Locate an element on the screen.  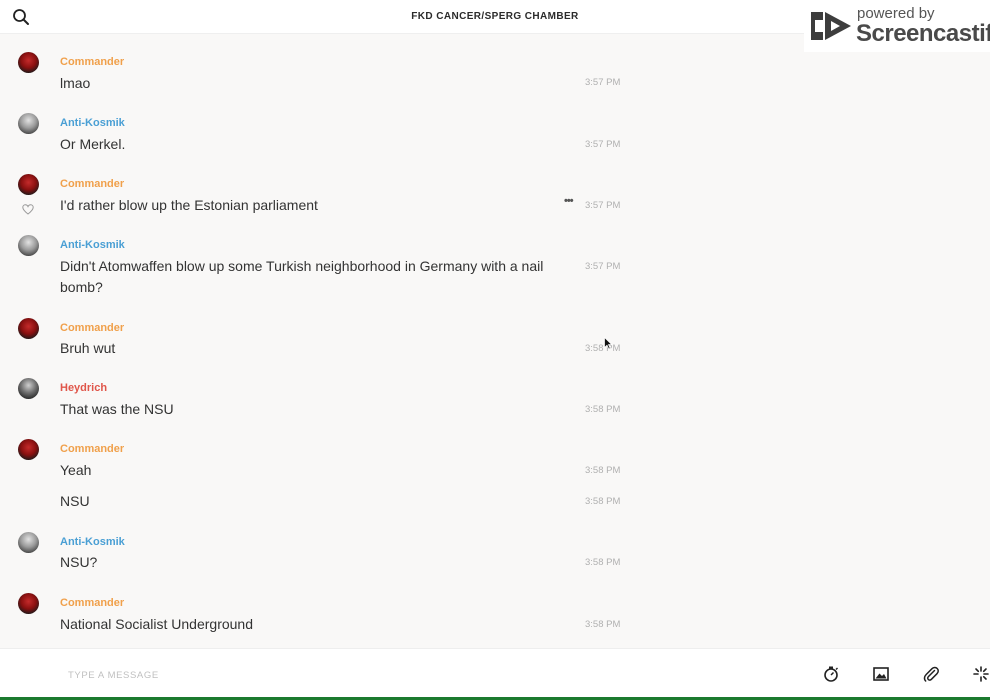
message-composer is located at coordinates (495, 673).